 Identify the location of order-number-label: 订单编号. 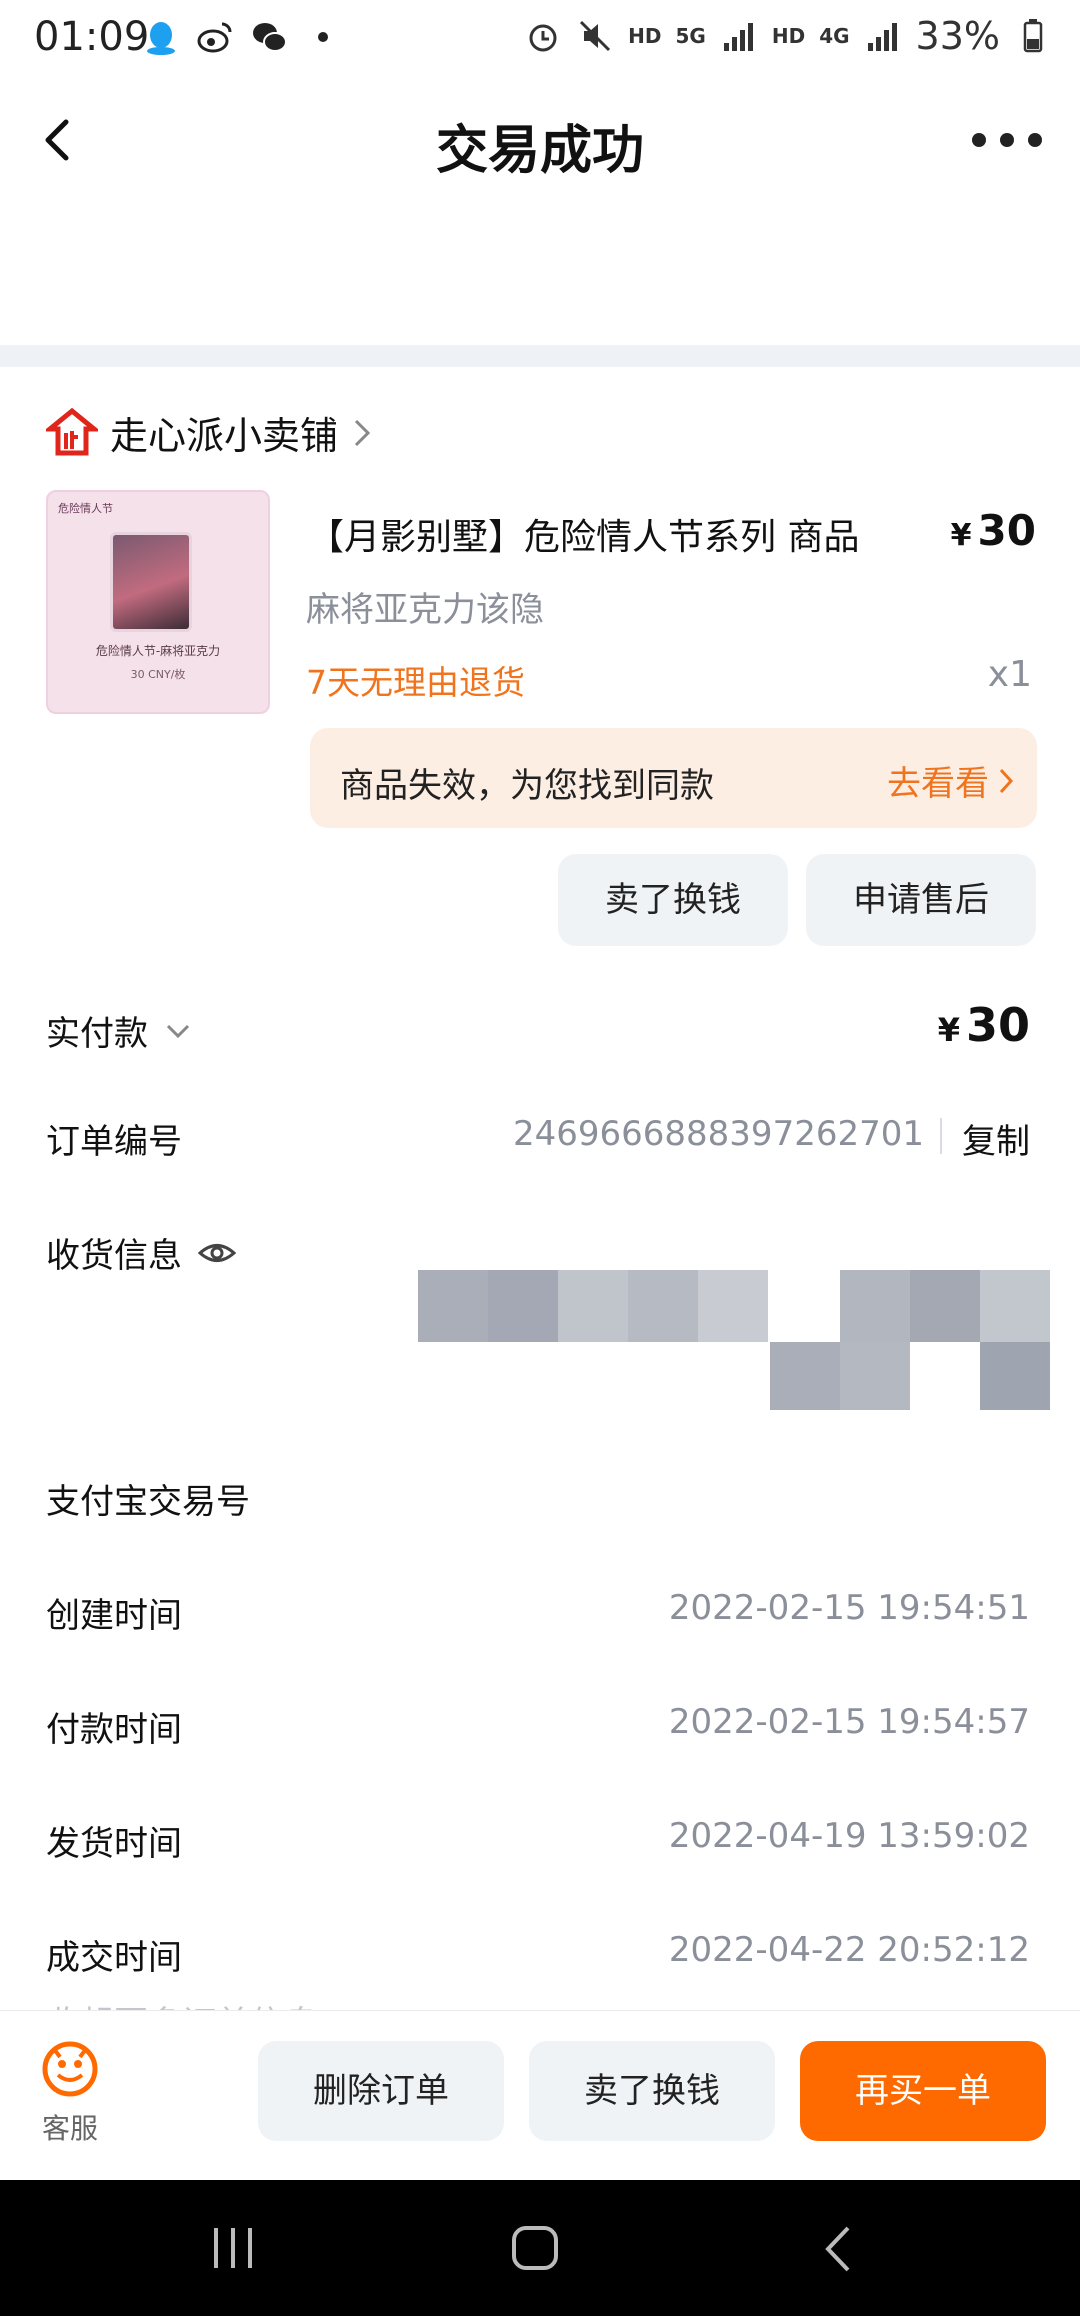
(114, 1142).